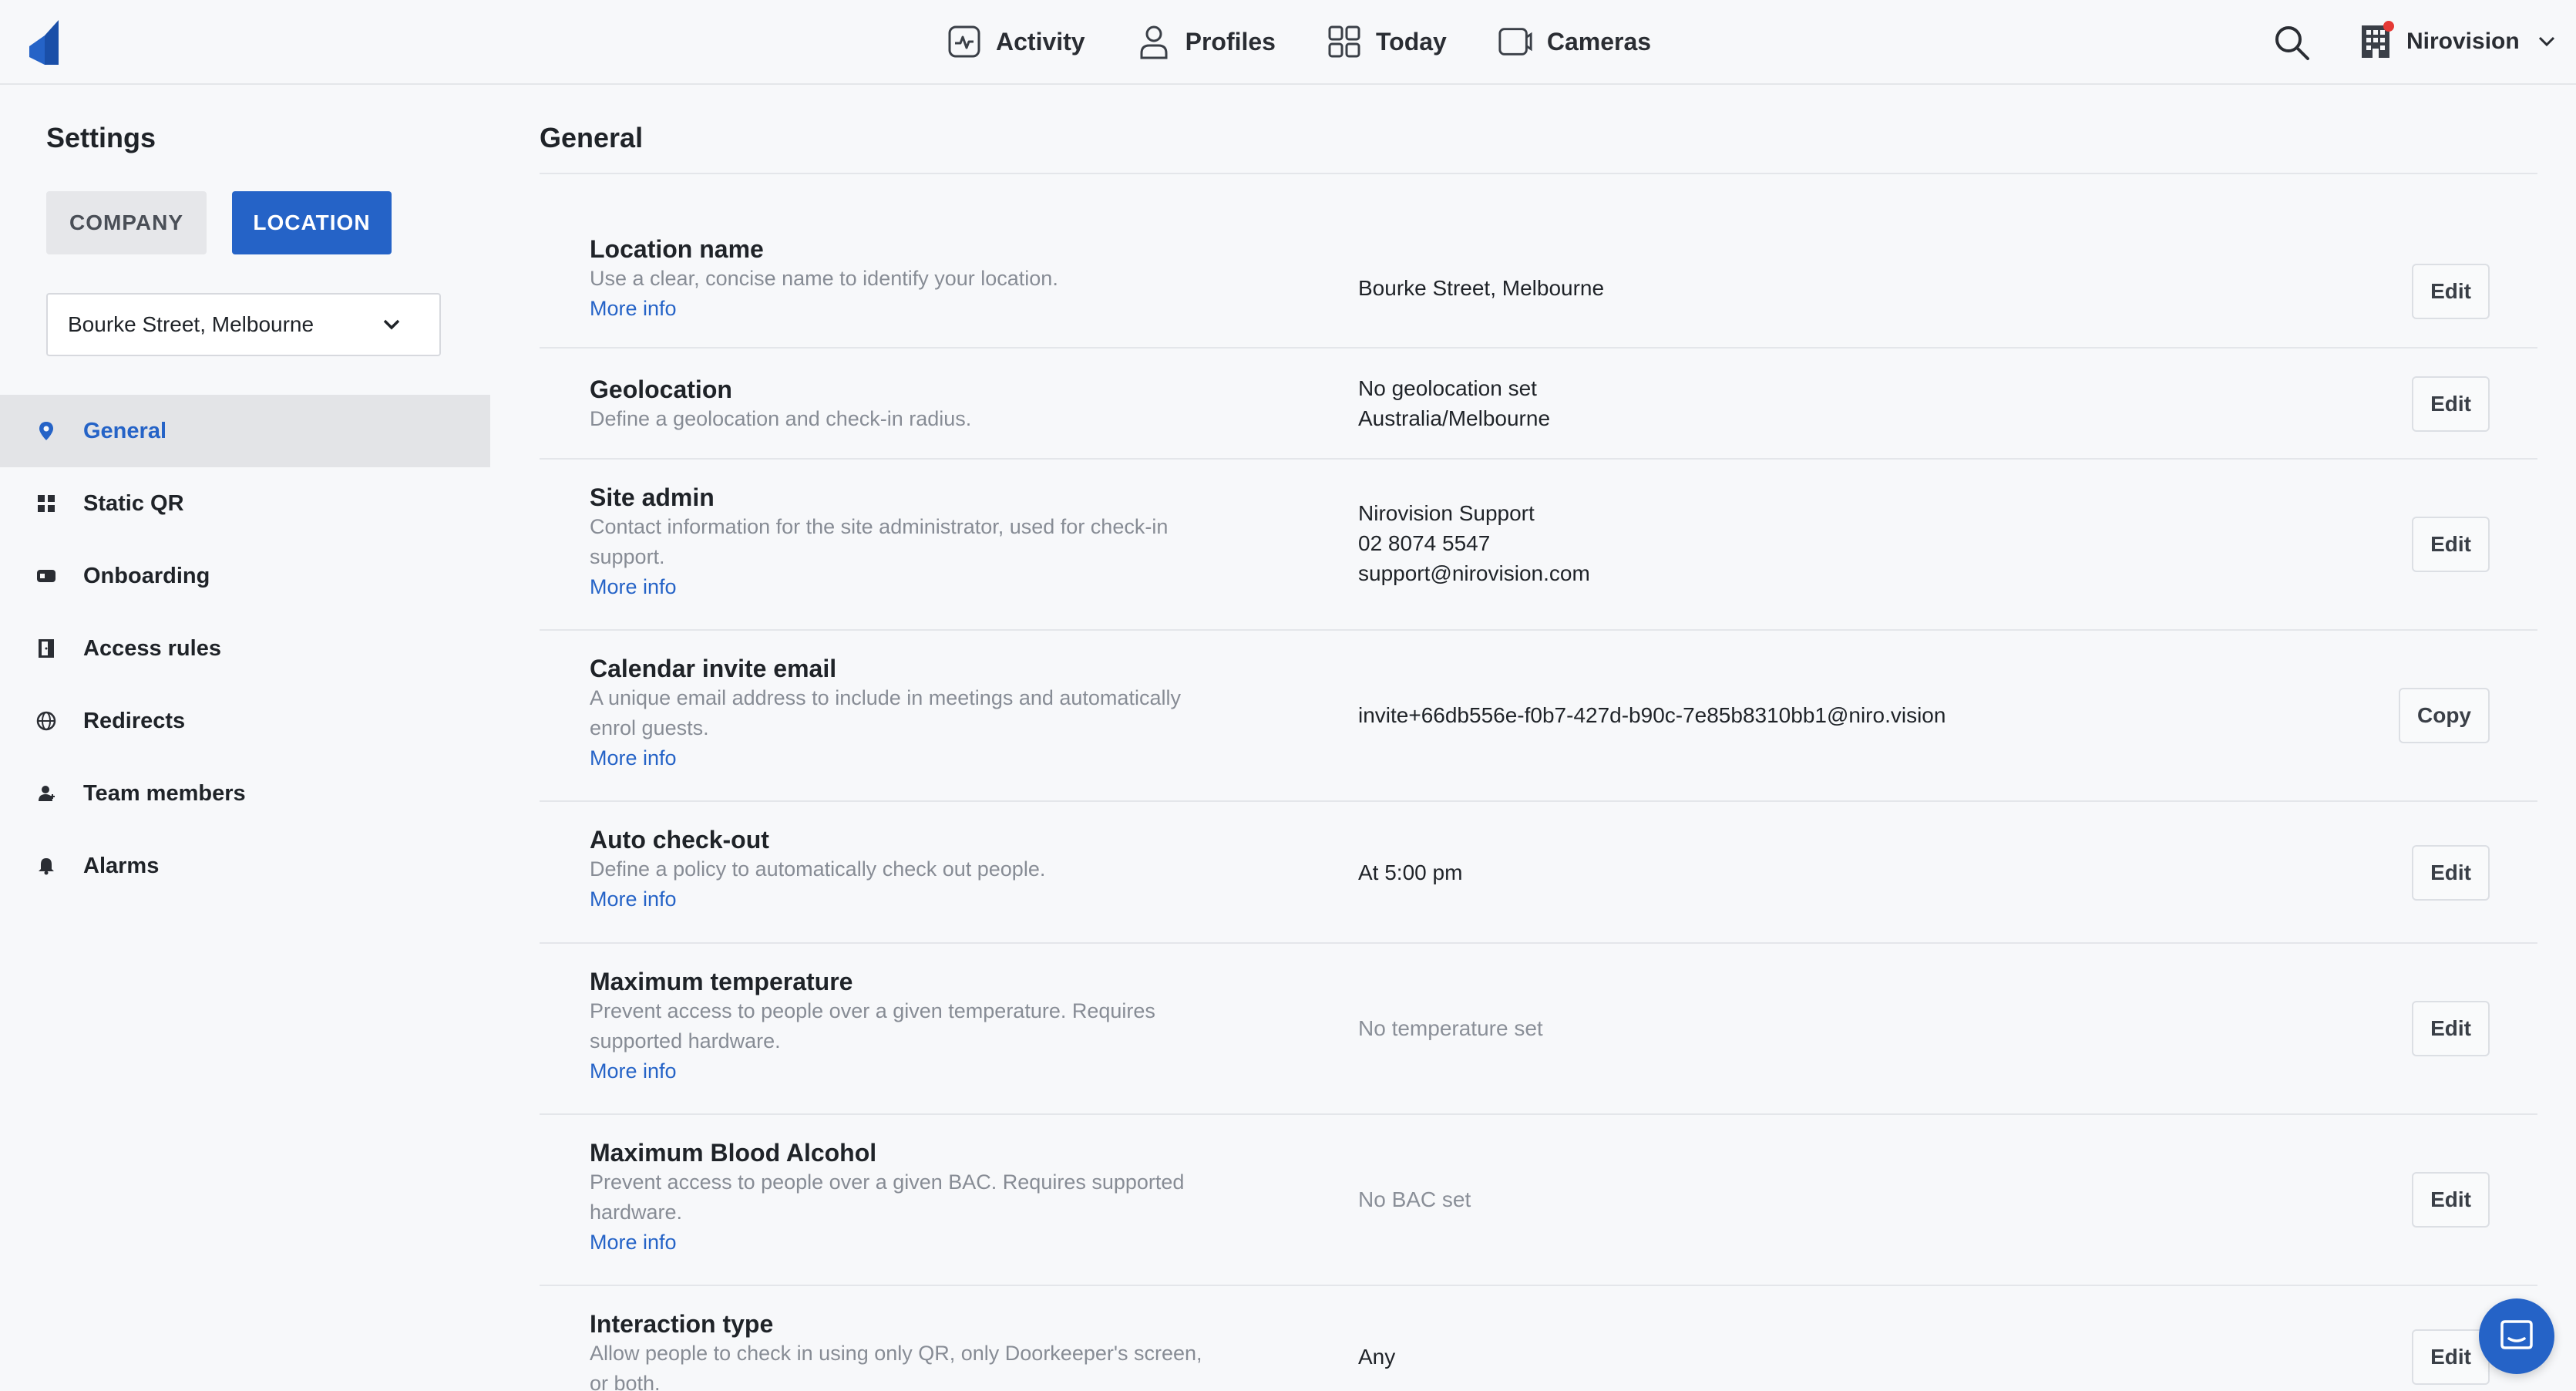  What do you see at coordinates (1446, 513) in the screenshot?
I see `setting-value-line: Nirovision Support` at bounding box center [1446, 513].